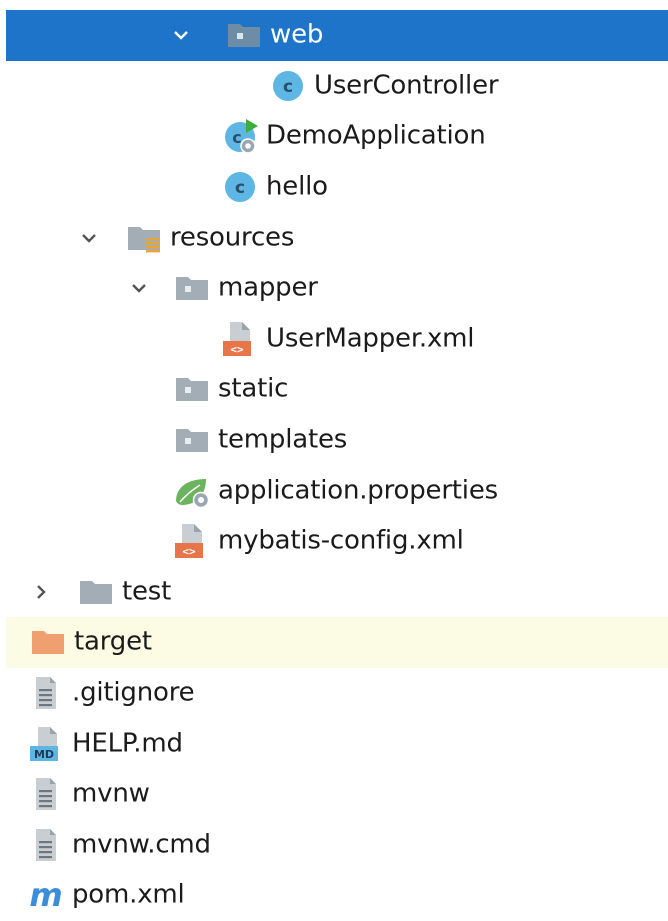  I want to click on tree-item-label: UserController, so click(406, 85).